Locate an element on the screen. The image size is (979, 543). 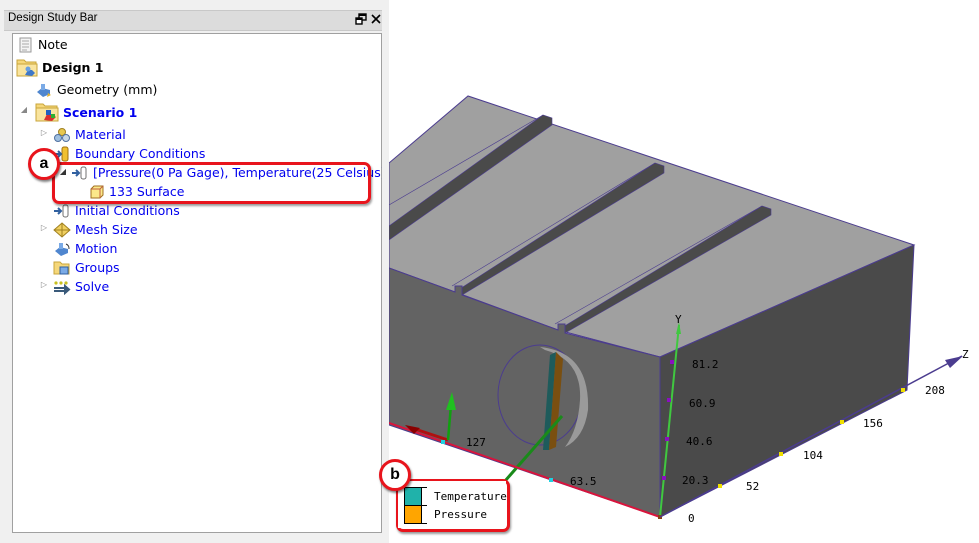
legend-label: Temperature is located at coordinates (470, 496).